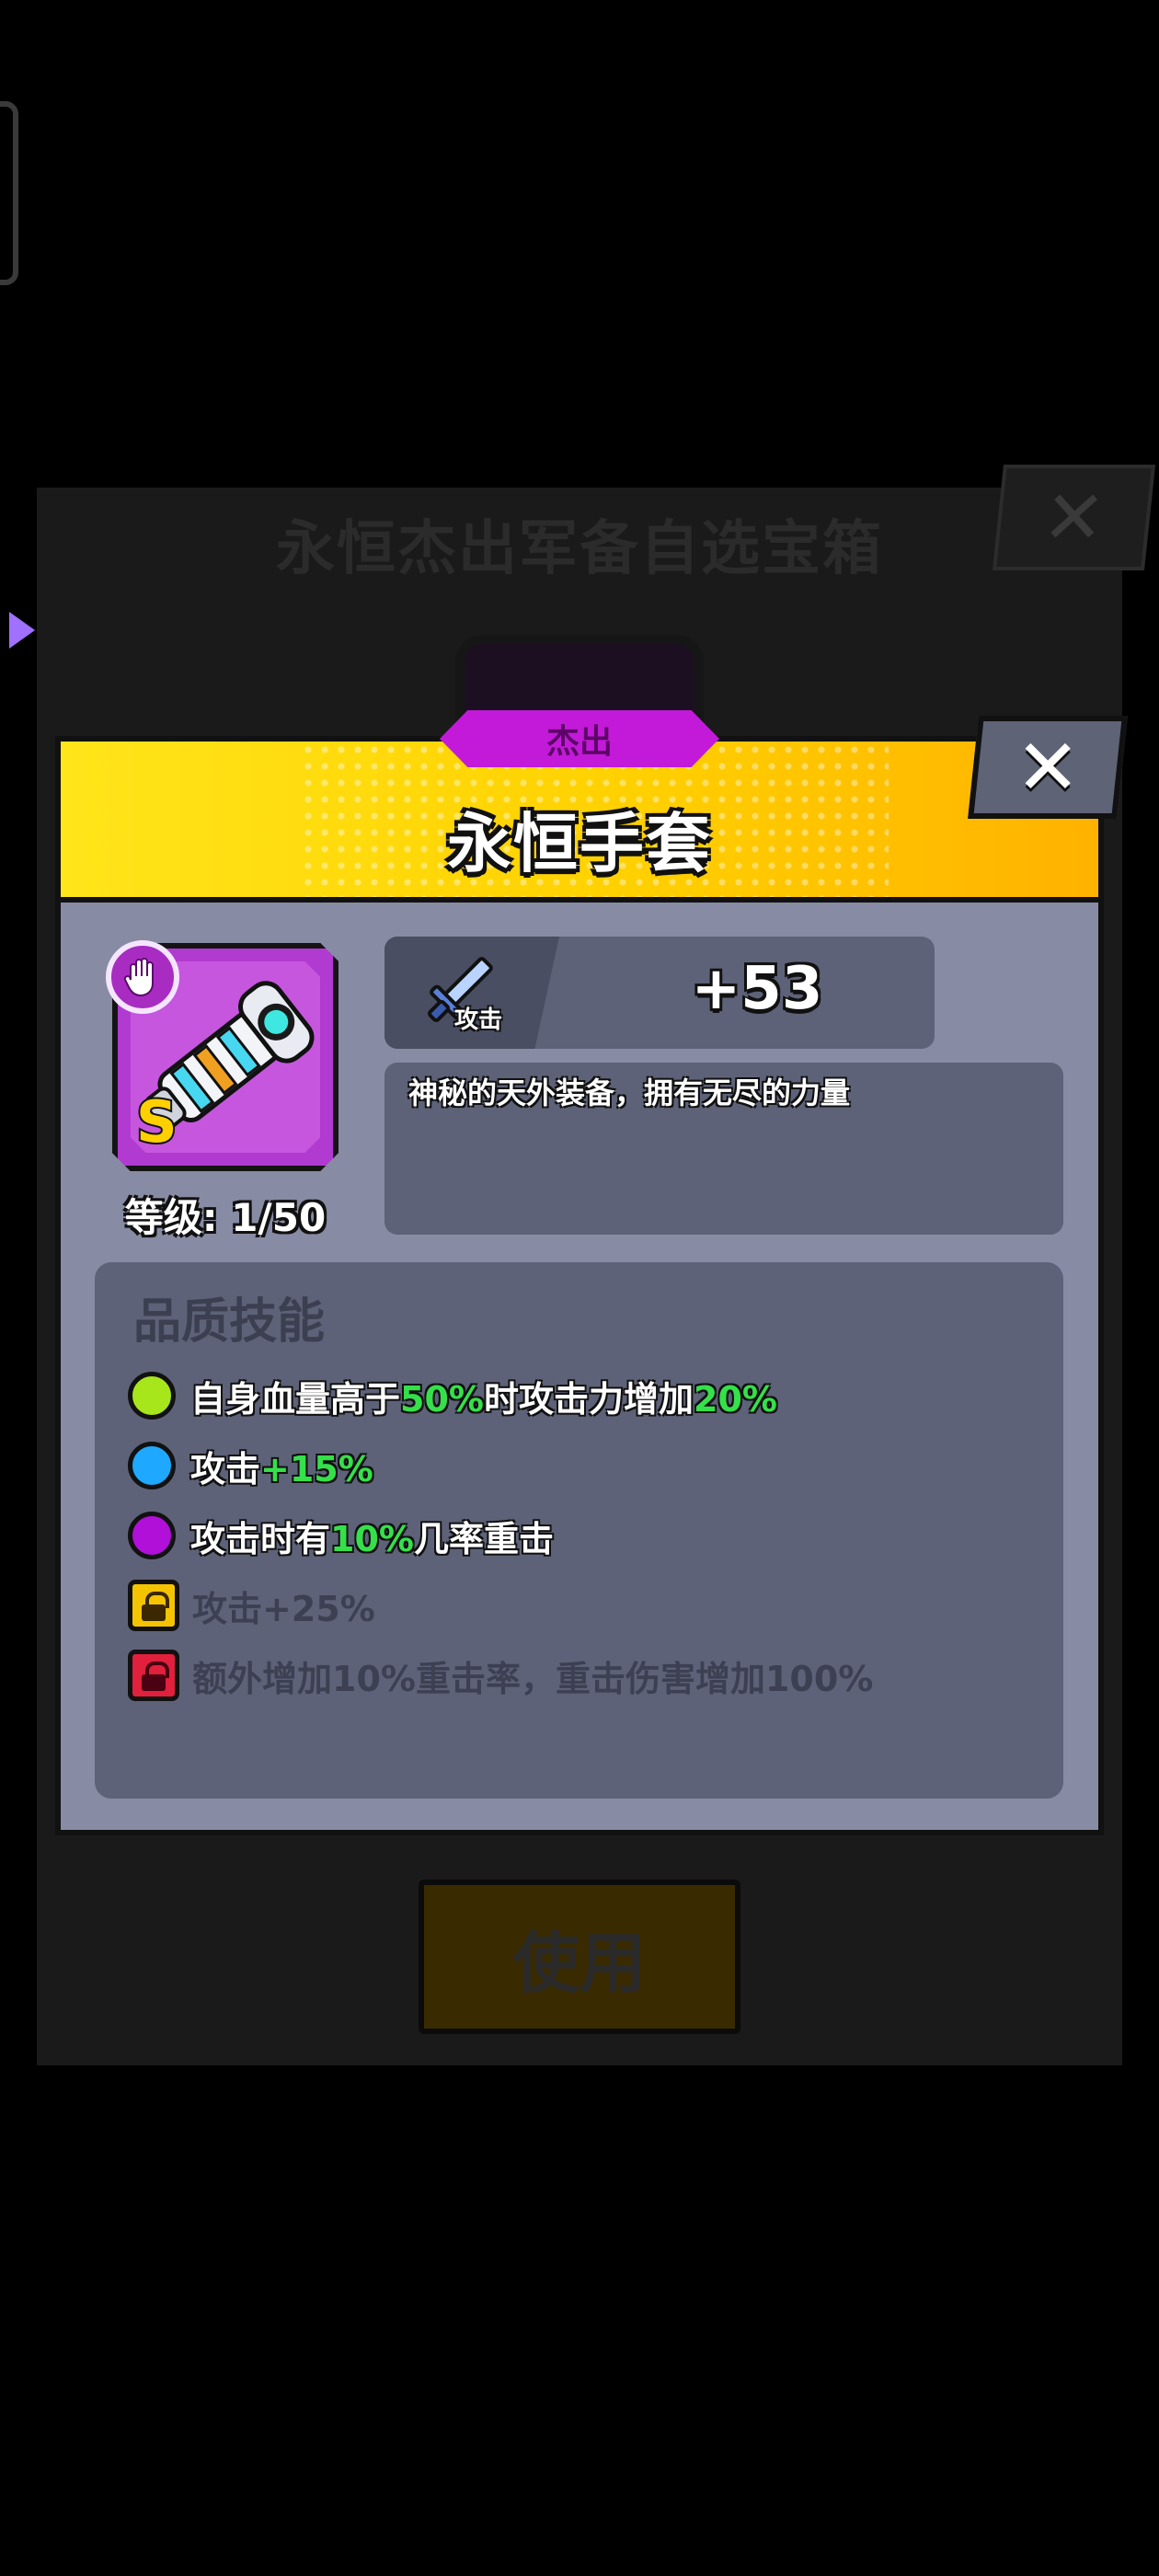 Image resolution: width=1159 pixels, height=2576 pixels. I want to click on stat-icon-box: 攻击, so click(471, 993).